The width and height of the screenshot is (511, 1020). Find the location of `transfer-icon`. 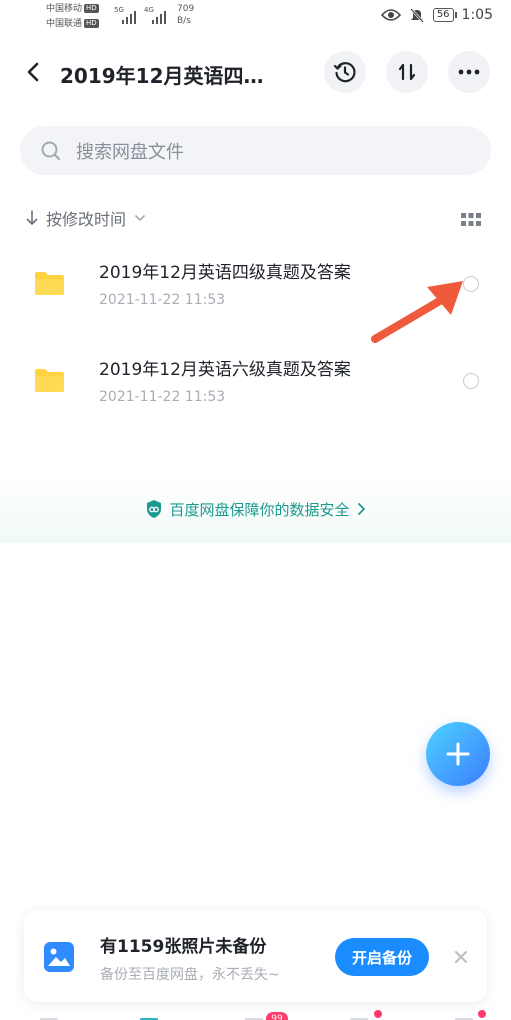

transfer-icon is located at coordinates (407, 72).